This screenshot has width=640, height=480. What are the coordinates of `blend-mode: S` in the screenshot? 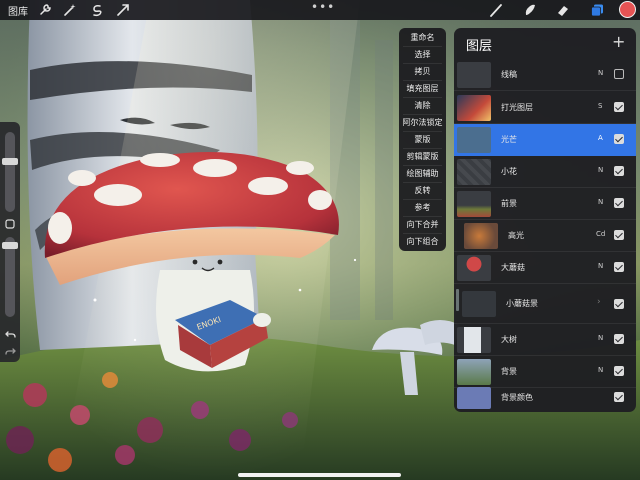 It's located at (600, 106).